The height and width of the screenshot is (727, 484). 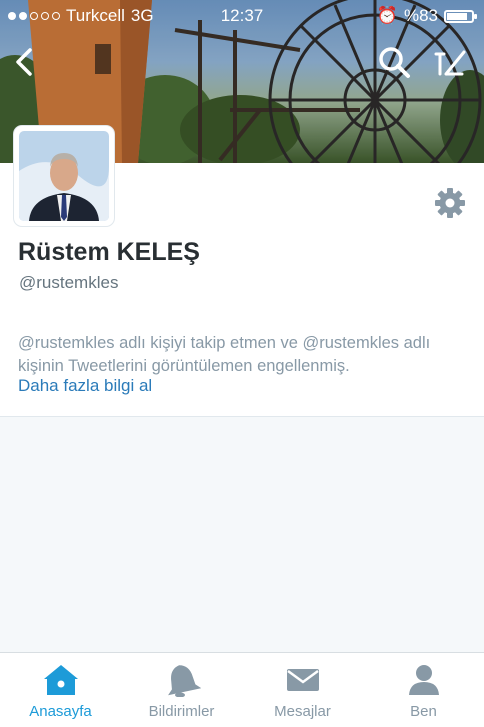 What do you see at coordinates (61, 680) in the screenshot?
I see `home-icon` at bounding box center [61, 680].